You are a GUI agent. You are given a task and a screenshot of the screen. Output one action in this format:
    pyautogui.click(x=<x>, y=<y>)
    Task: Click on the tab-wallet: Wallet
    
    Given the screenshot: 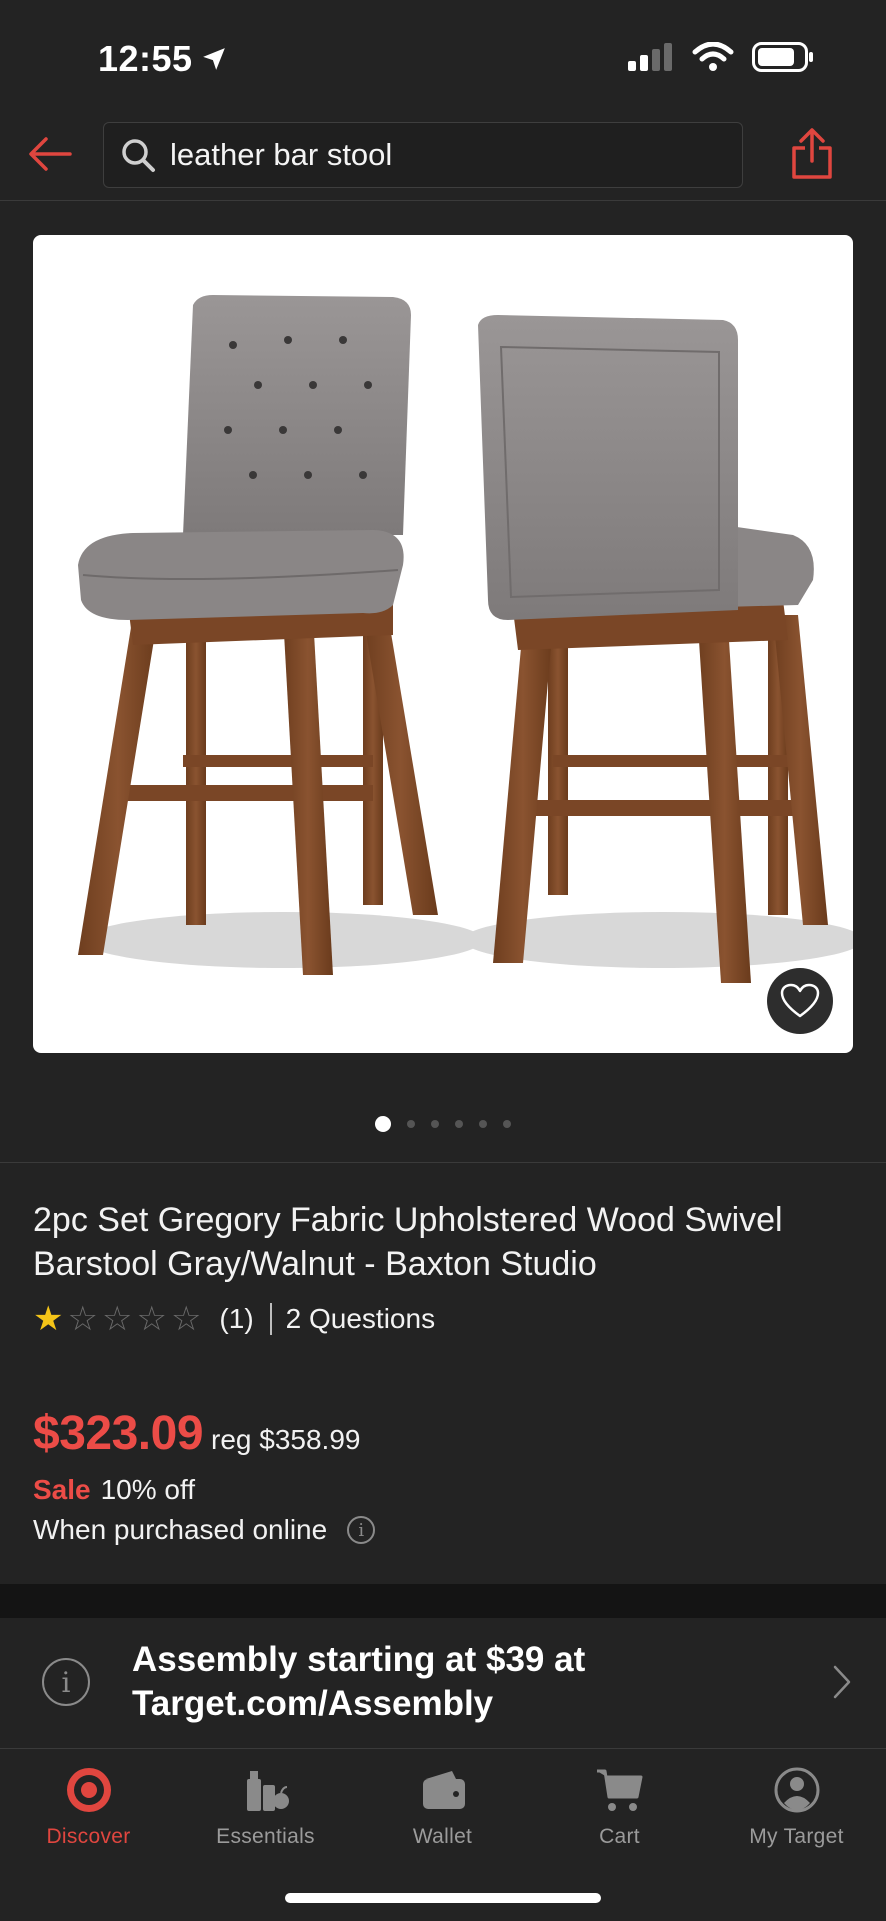 What is the action you would take?
    pyautogui.click(x=442, y=1807)
    